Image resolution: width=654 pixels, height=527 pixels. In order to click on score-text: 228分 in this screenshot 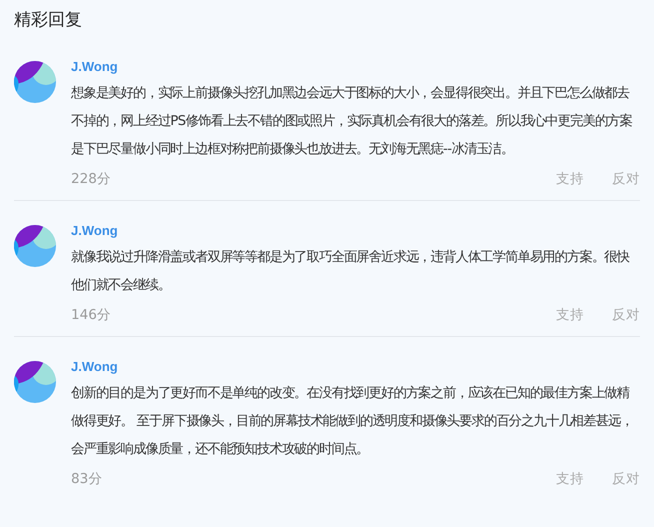, I will do `click(91, 179)`.